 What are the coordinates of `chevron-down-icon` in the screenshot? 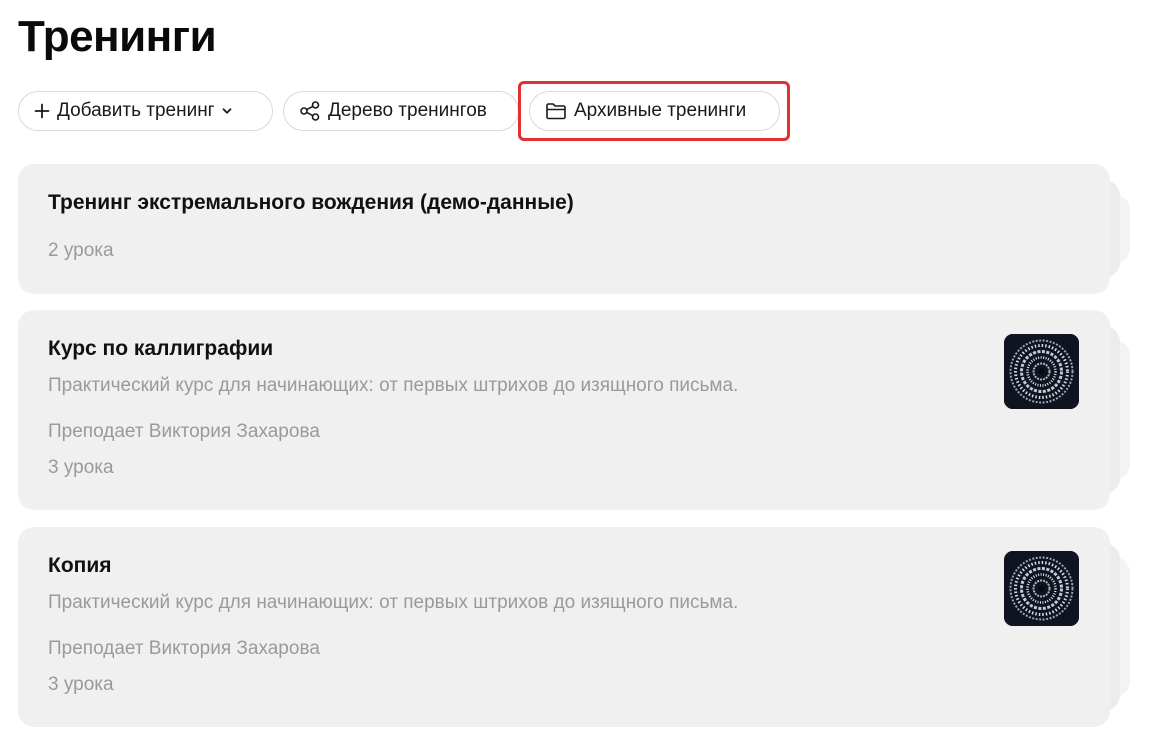 It's located at (227, 111).